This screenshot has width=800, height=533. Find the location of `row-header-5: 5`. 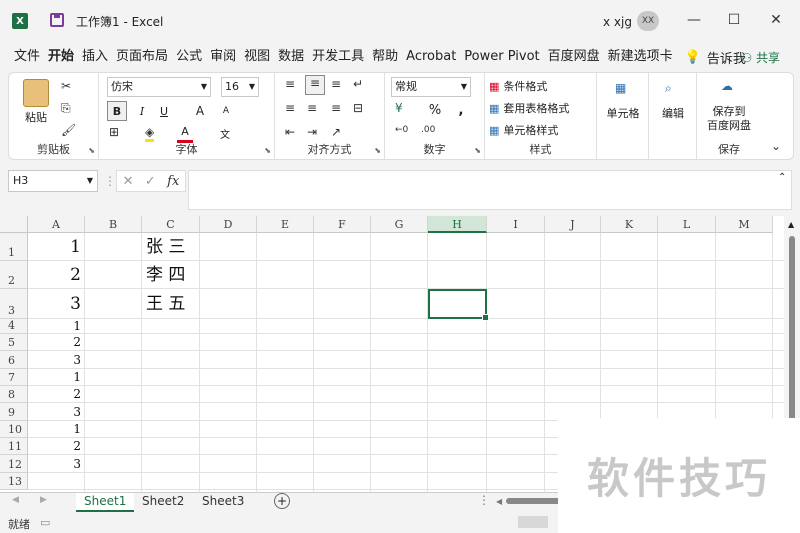

row-header-5: 5 is located at coordinates (14, 342).